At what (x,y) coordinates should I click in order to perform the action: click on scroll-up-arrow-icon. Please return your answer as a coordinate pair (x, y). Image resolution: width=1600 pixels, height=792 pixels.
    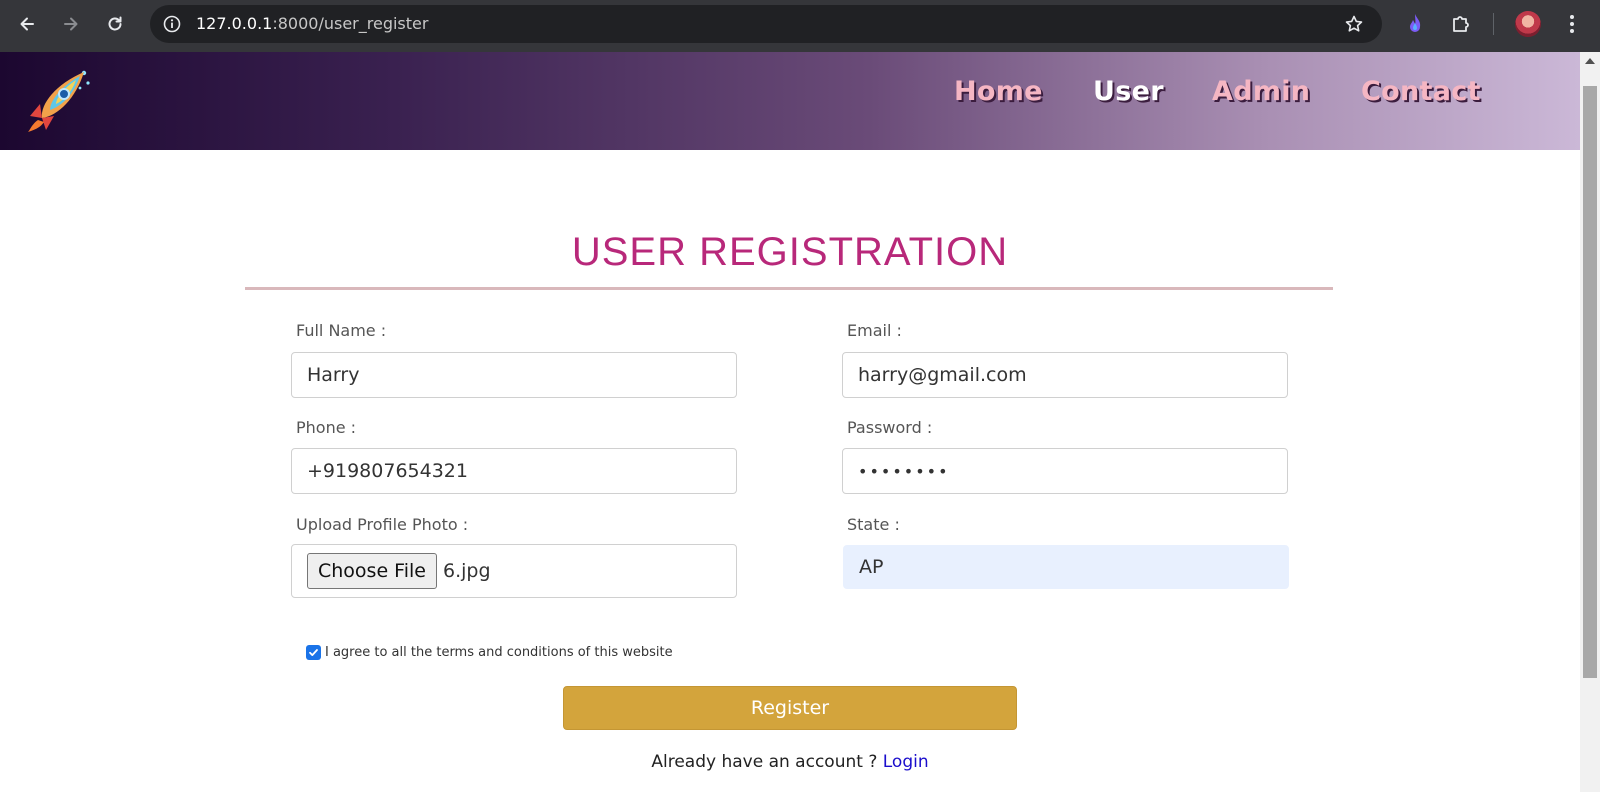
    Looking at the image, I should click on (1590, 61).